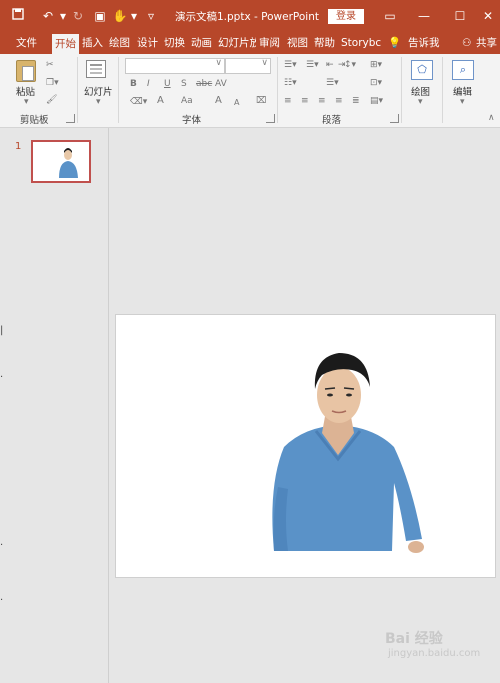 This screenshot has height=683, width=500. What do you see at coordinates (390, 16) in the screenshot?
I see `ribbon-display-icon: ▭` at bounding box center [390, 16].